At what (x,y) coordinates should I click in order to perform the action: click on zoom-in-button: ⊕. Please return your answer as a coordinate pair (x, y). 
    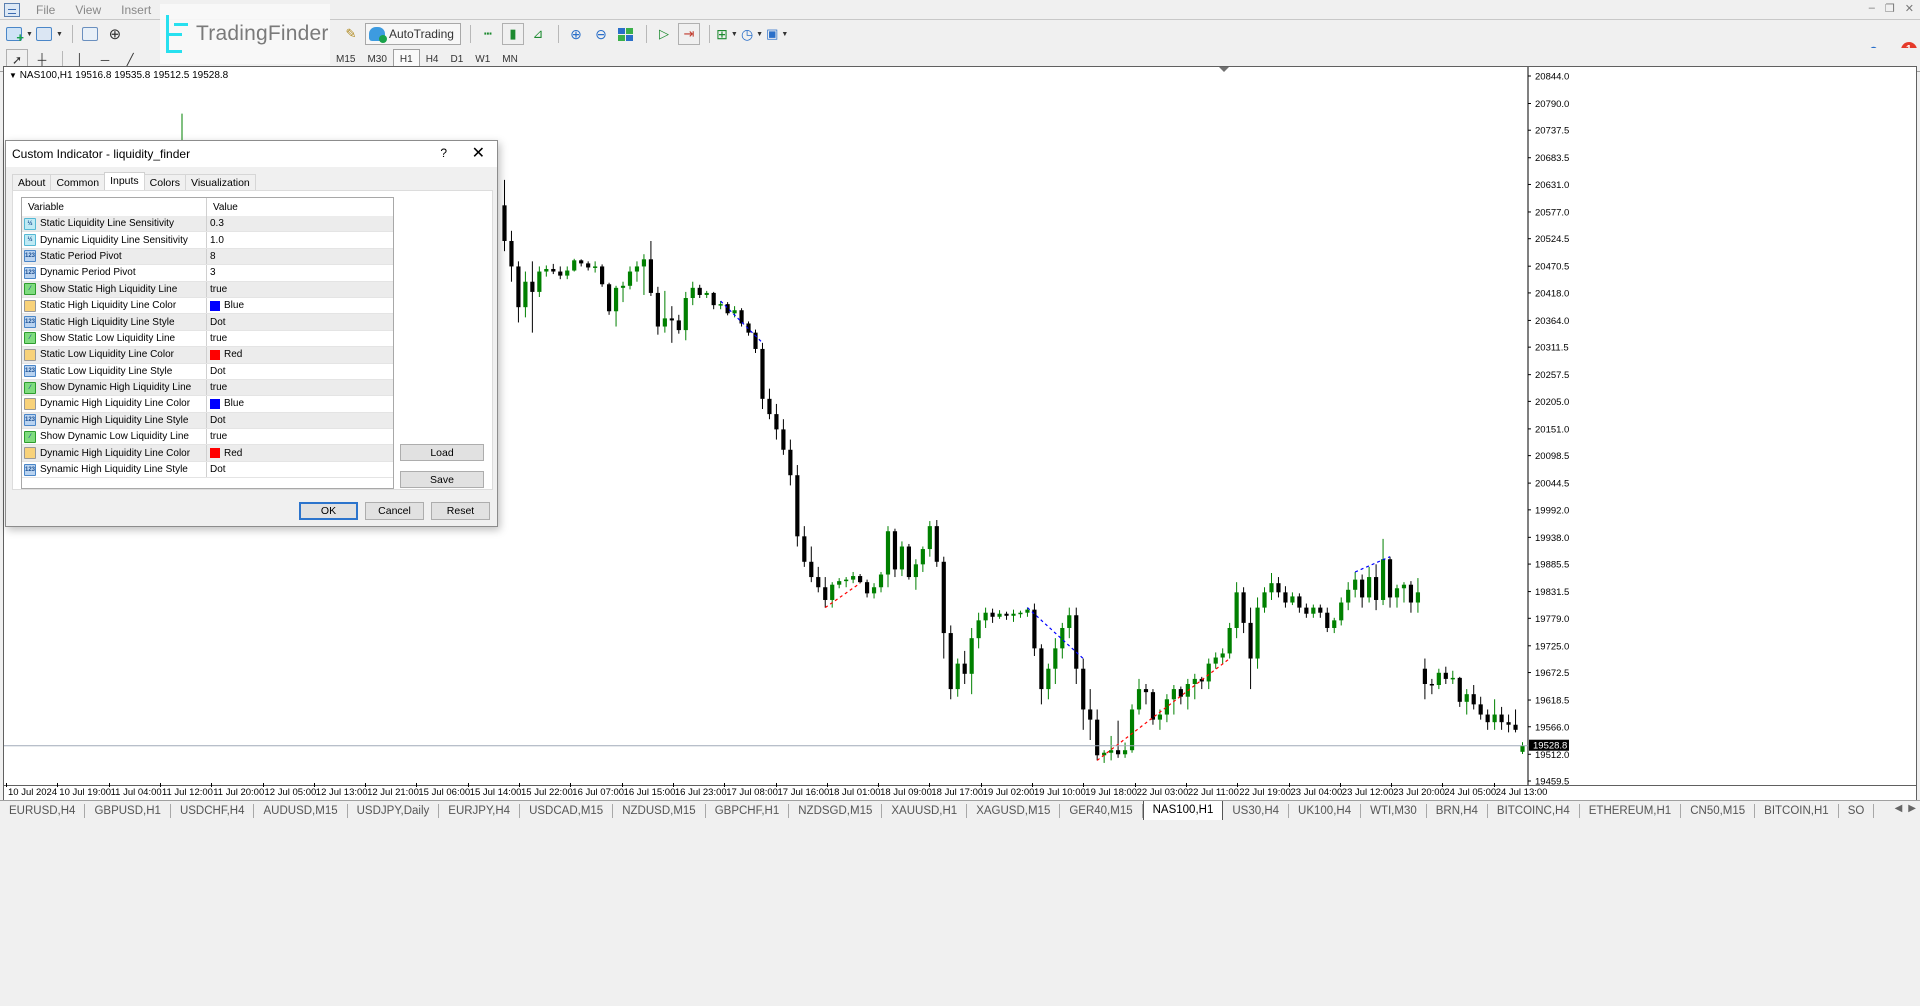
    Looking at the image, I should click on (576, 34).